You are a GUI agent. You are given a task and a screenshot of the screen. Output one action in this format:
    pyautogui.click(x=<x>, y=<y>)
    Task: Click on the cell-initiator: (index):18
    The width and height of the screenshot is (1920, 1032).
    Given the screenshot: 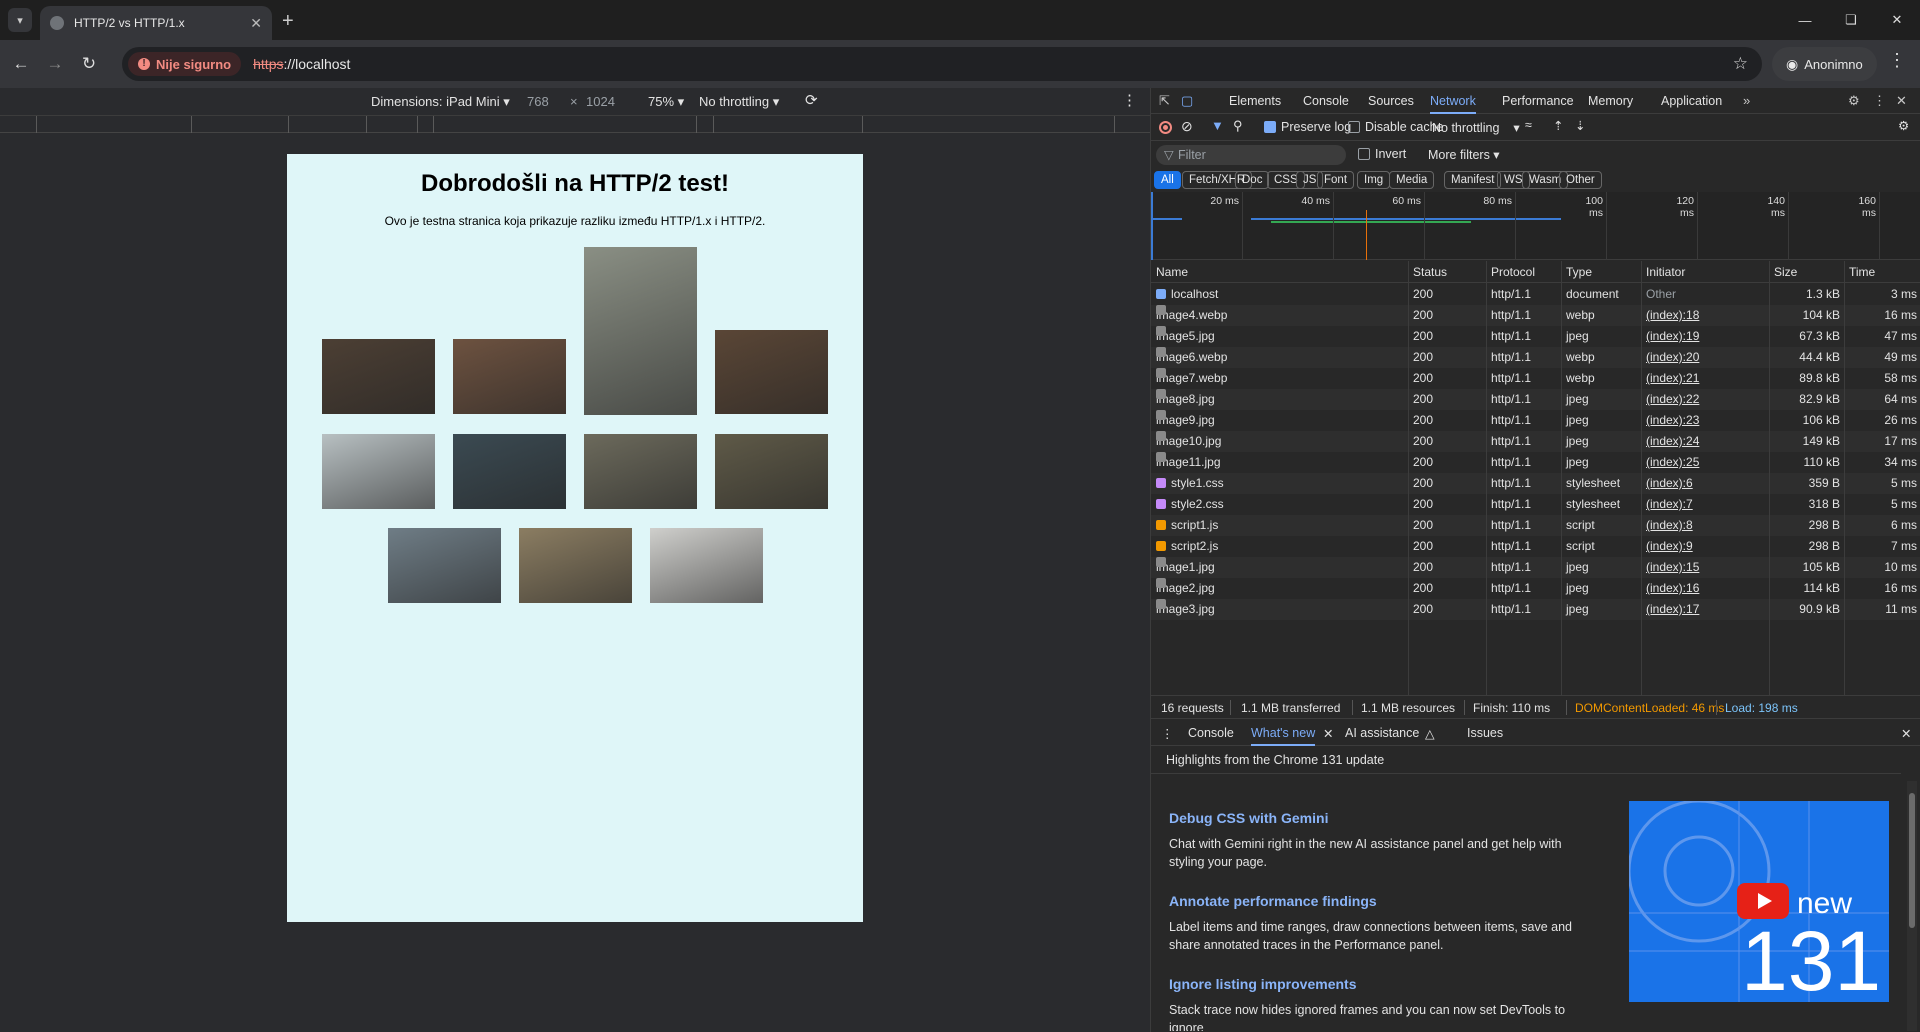 What is the action you would take?
    pyautogui.click(x=1705, y=315)
    